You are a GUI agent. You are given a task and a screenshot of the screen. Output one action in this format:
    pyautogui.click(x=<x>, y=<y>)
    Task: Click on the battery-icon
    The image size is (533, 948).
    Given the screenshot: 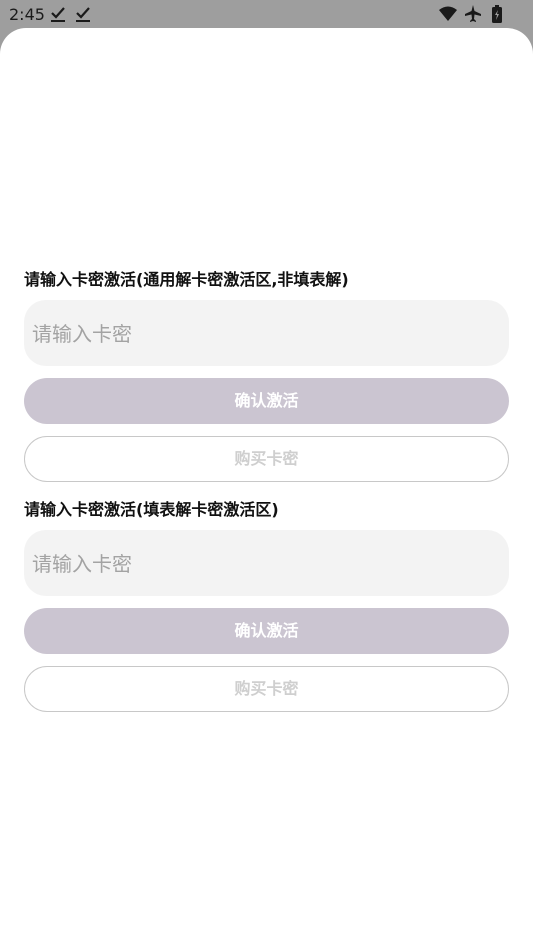 What is the action you would take?
    pyautogui.click(x=497, y=14)
    